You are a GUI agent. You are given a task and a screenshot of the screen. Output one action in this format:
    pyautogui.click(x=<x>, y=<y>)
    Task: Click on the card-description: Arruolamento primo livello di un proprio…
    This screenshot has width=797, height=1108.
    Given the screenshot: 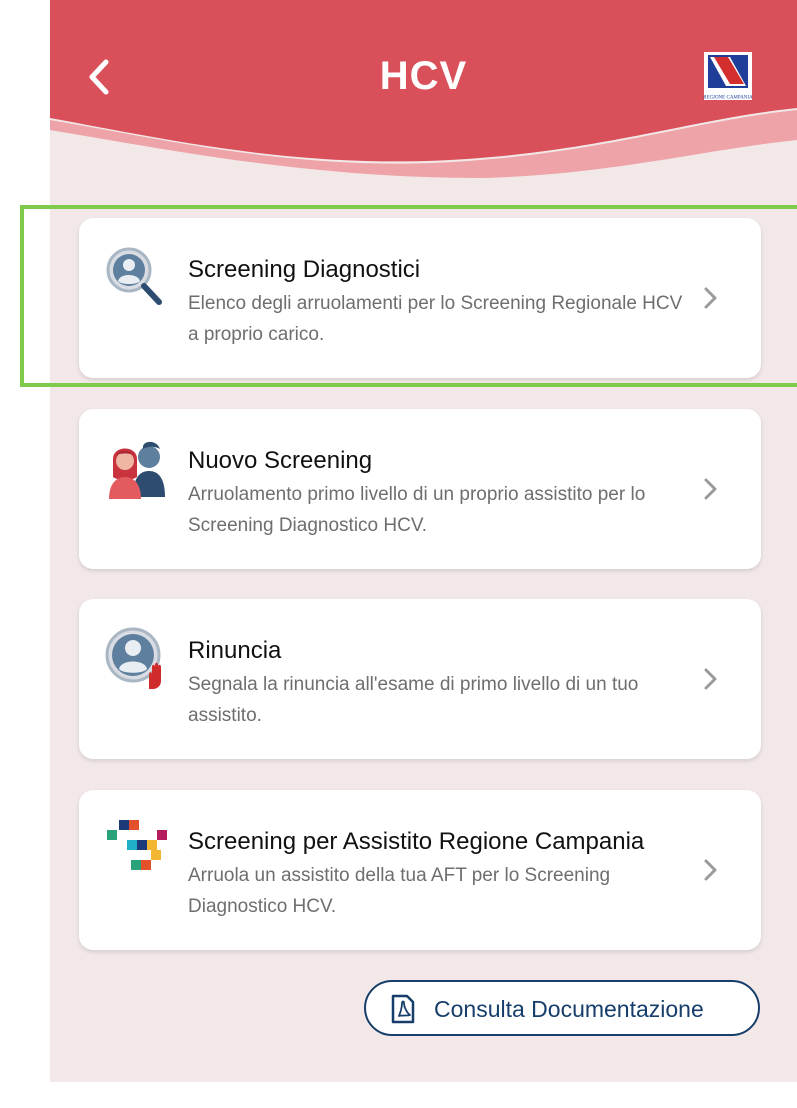 What is the action you would take?
    pyautogui.click(x=417, y=510)
    